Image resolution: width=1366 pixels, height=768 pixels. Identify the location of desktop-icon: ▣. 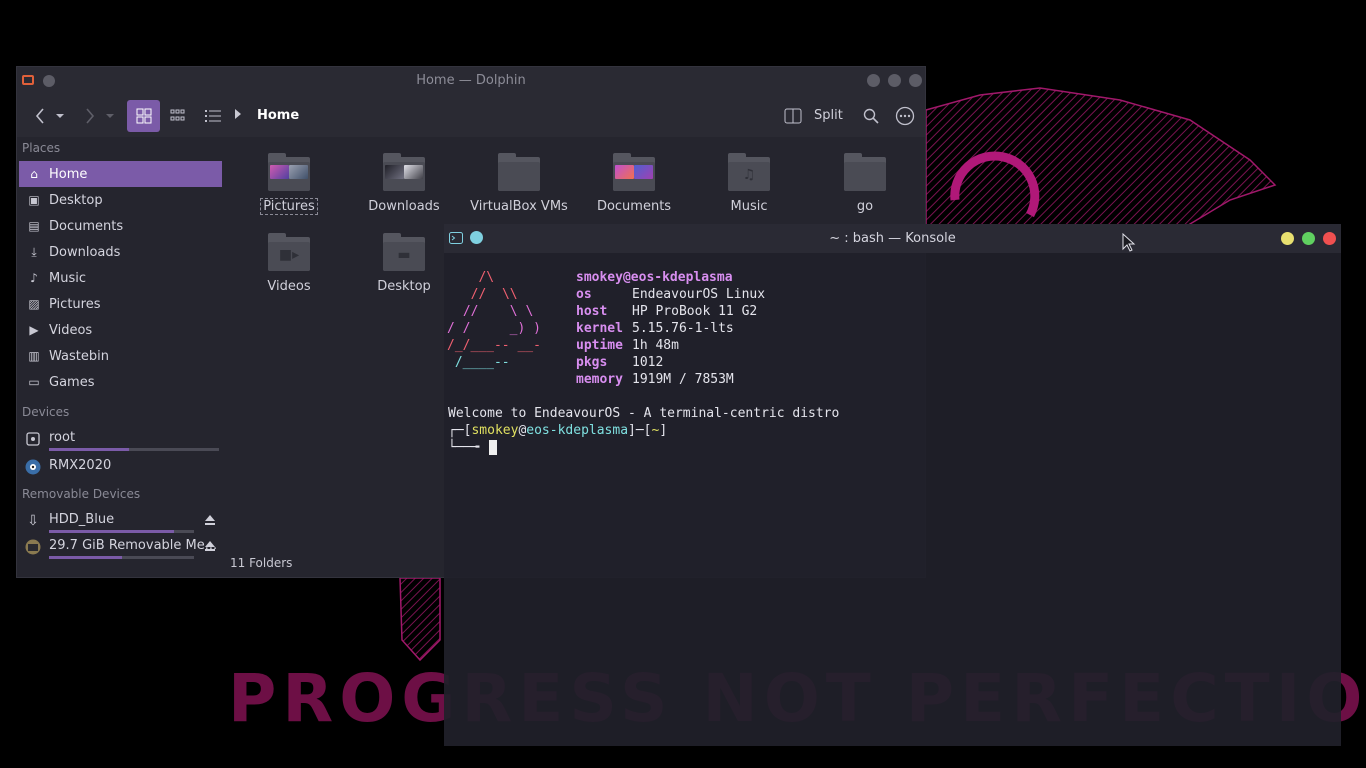
(34, 200).